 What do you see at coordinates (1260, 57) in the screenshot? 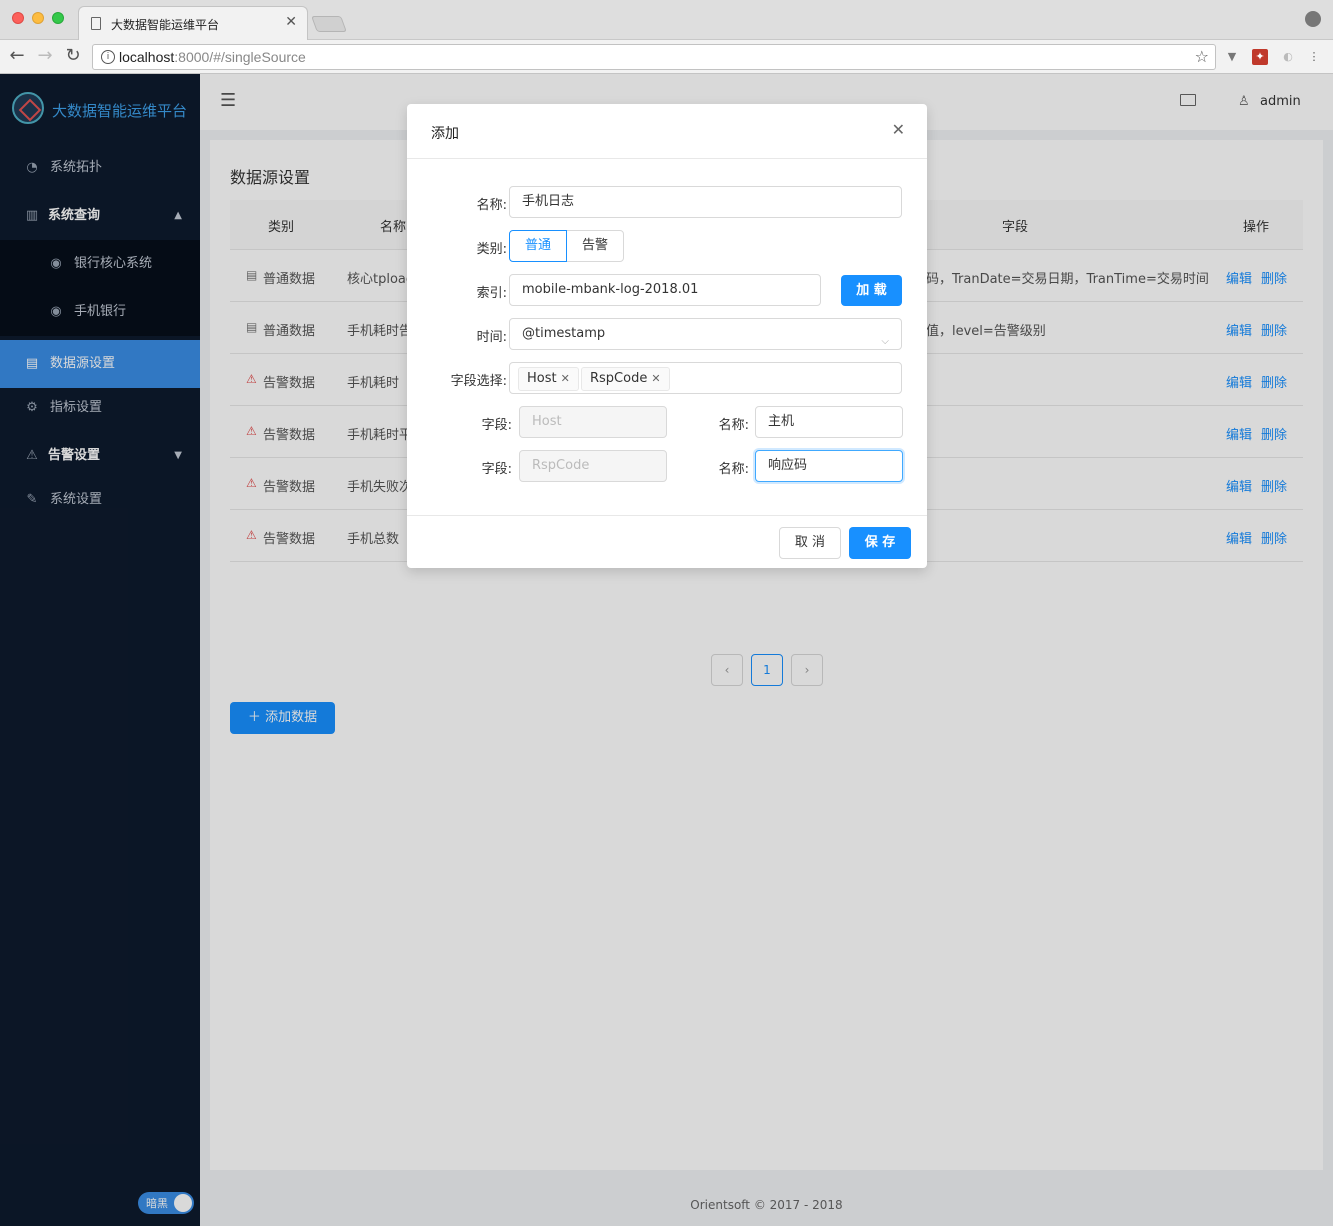
I see `extension-red-icon: ✦` at bounding box center [1260, 57].